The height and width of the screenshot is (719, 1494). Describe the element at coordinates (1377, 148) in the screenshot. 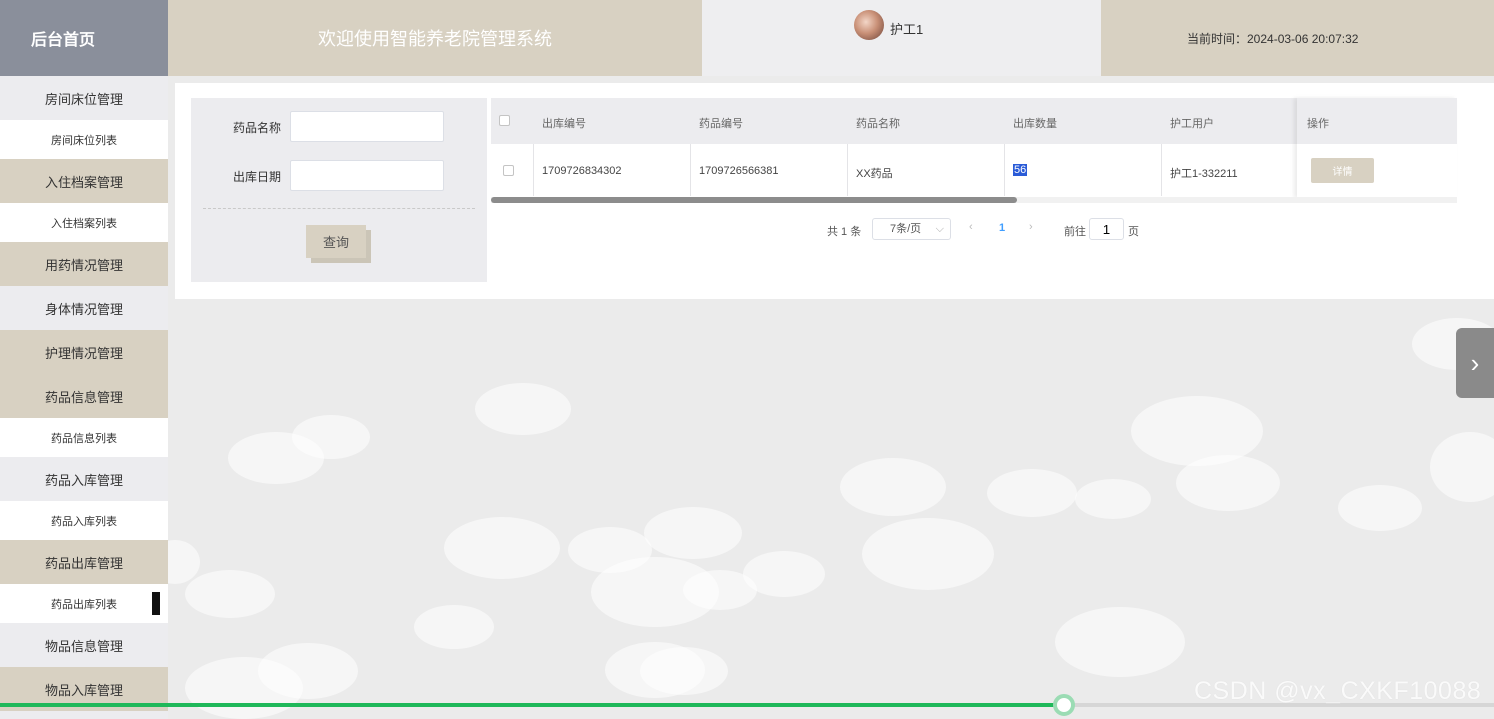

I see `fixed-actions-column` at that location.